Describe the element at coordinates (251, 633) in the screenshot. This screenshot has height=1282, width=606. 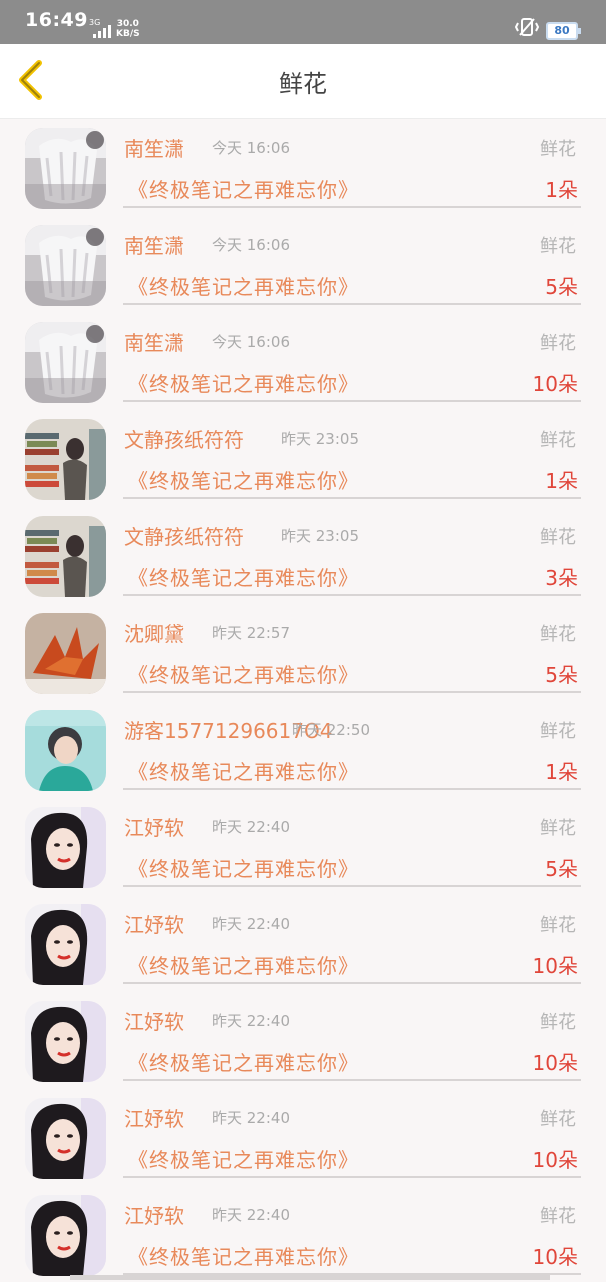
I see `gift-time: 昨天 22:57` at that location.